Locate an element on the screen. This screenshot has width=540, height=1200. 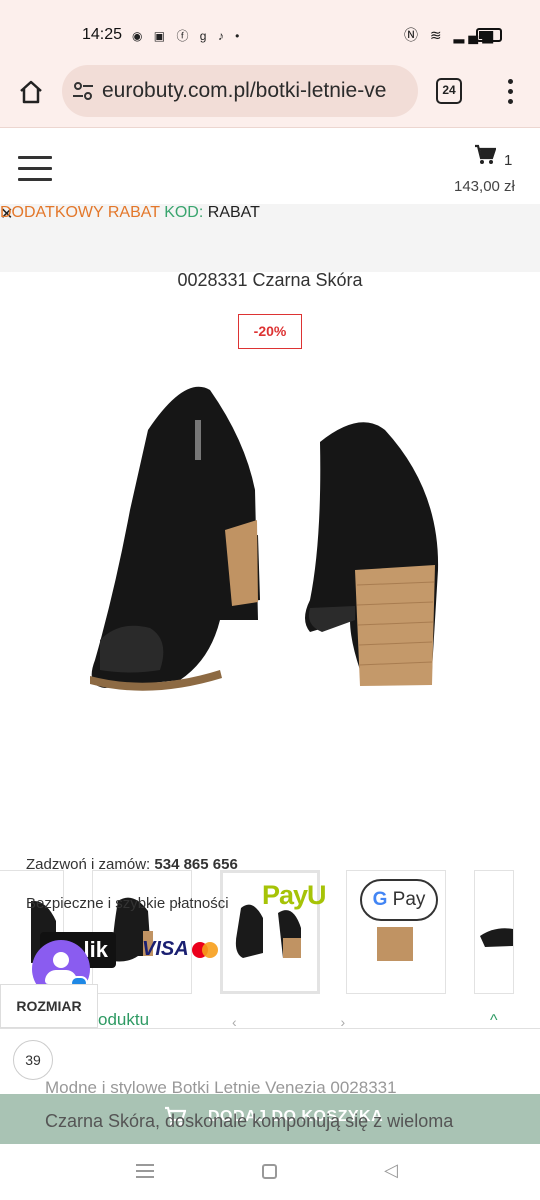
site-settings-icon is located at coordinates (83, 91).